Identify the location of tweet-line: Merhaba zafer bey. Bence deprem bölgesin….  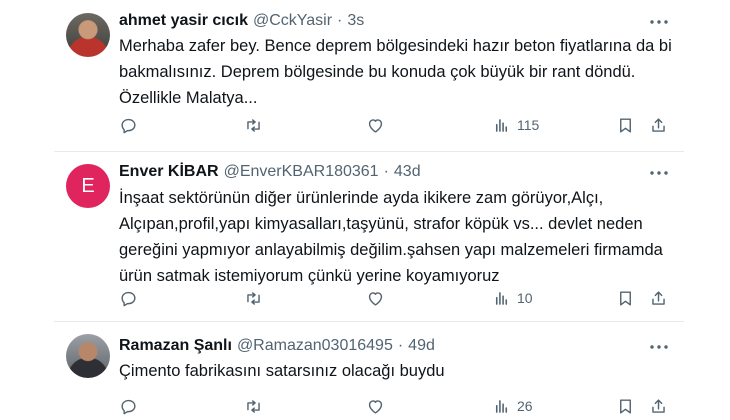
(395, 46).